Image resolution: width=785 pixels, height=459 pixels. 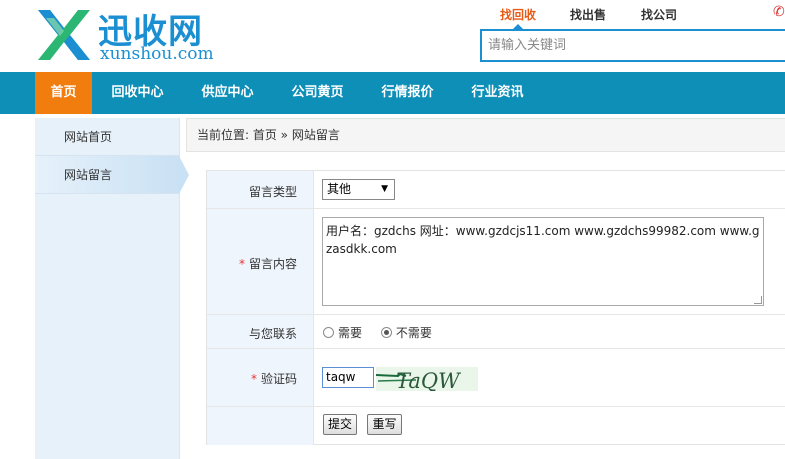 I want to click on captcha-label: 验证码, so click(x=278, y=379).